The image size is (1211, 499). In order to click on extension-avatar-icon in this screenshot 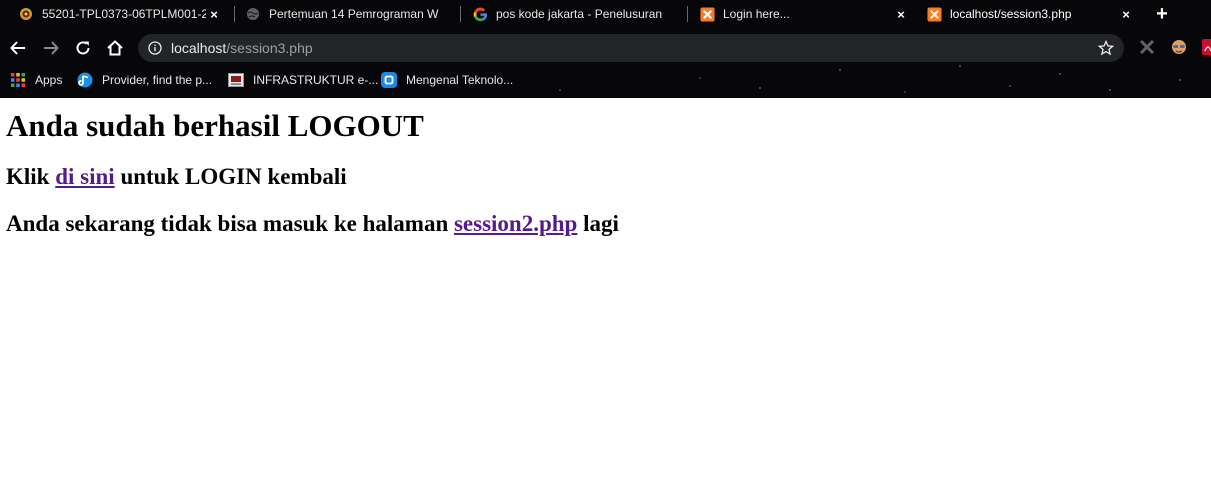, I will do `click(1179, 47)`.